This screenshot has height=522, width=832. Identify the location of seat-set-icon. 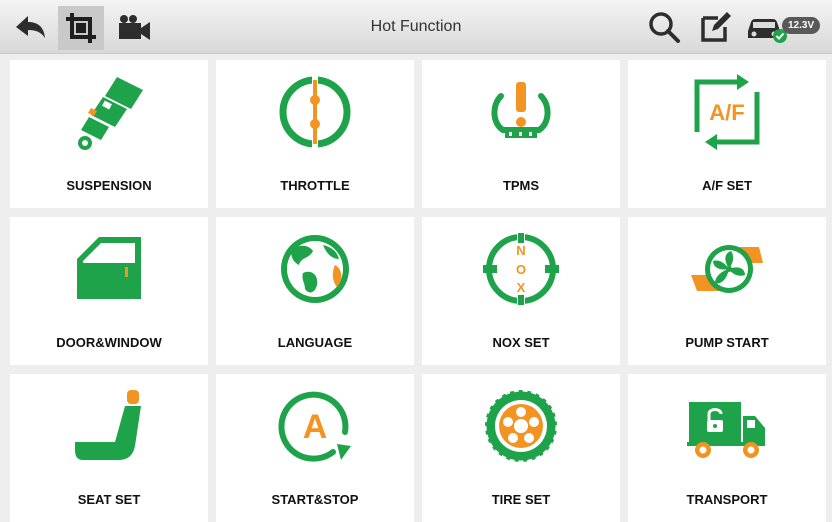
(108, 425).